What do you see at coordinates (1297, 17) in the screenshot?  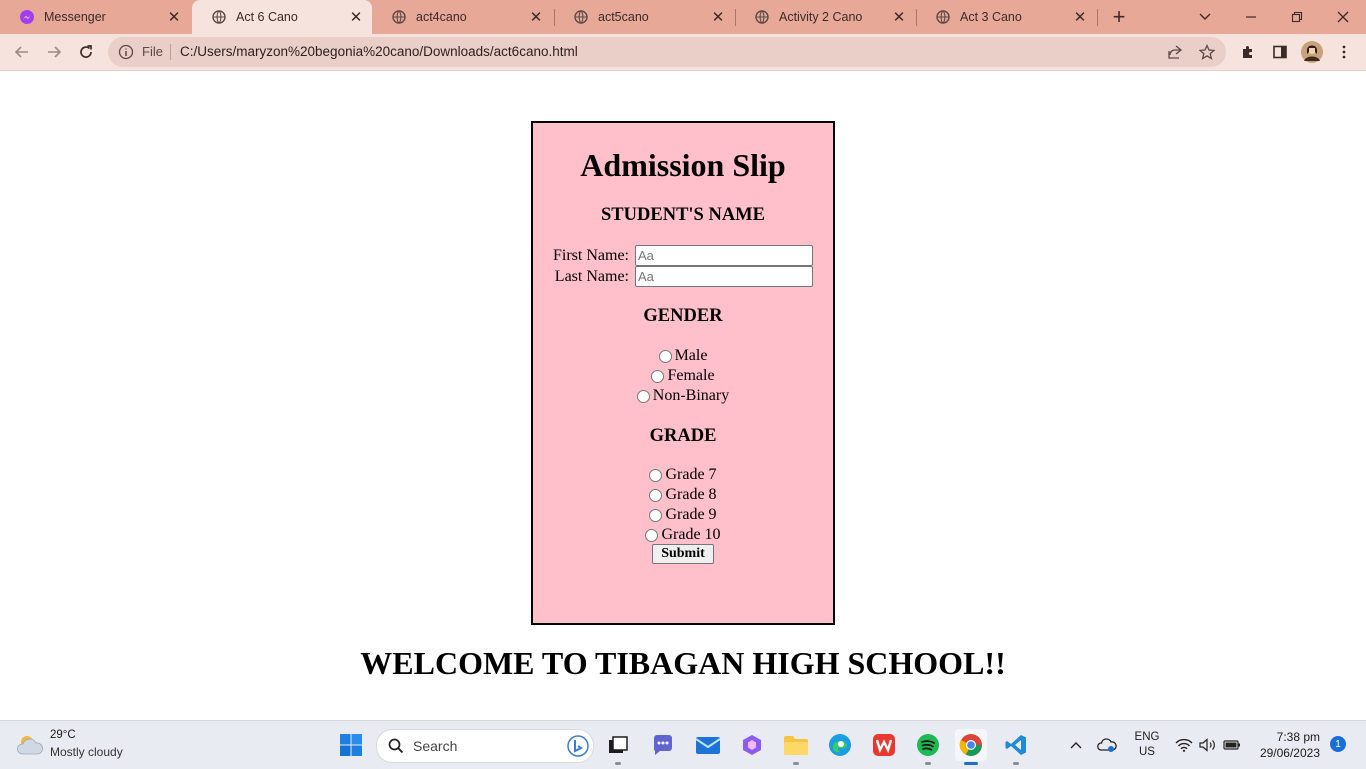 I see `restore-button` at bounding box center [1297, 17].